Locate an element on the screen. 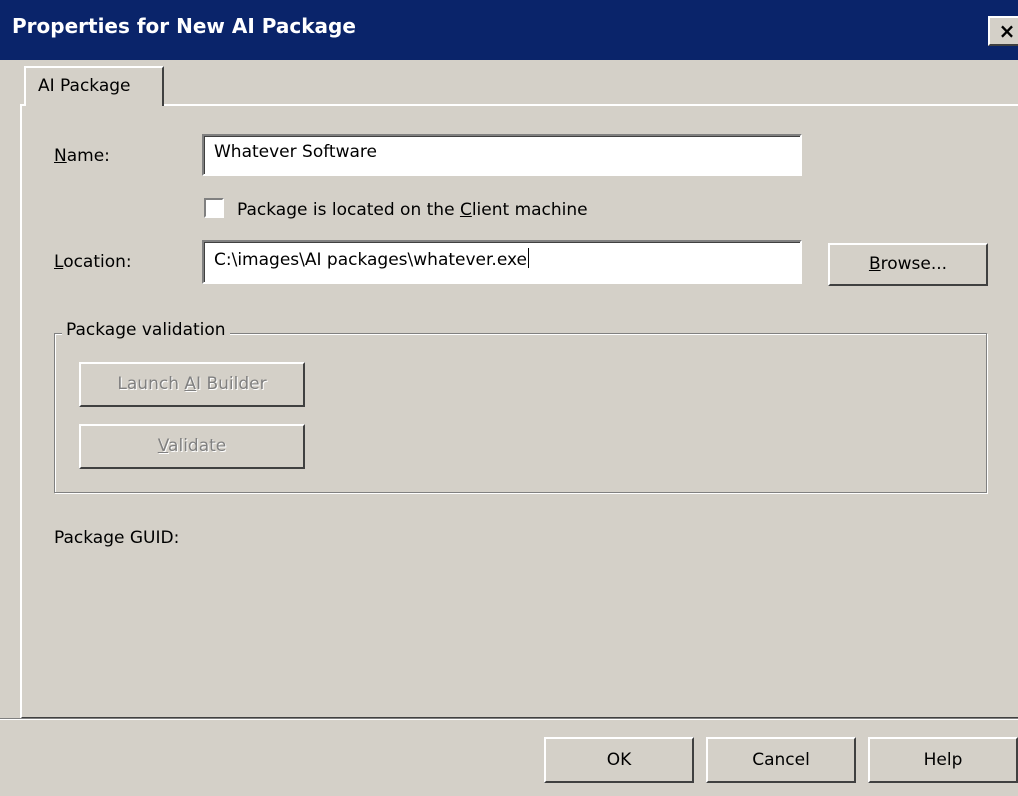  window-title: Properties for New AI Package is located at coordinates (184, 26).